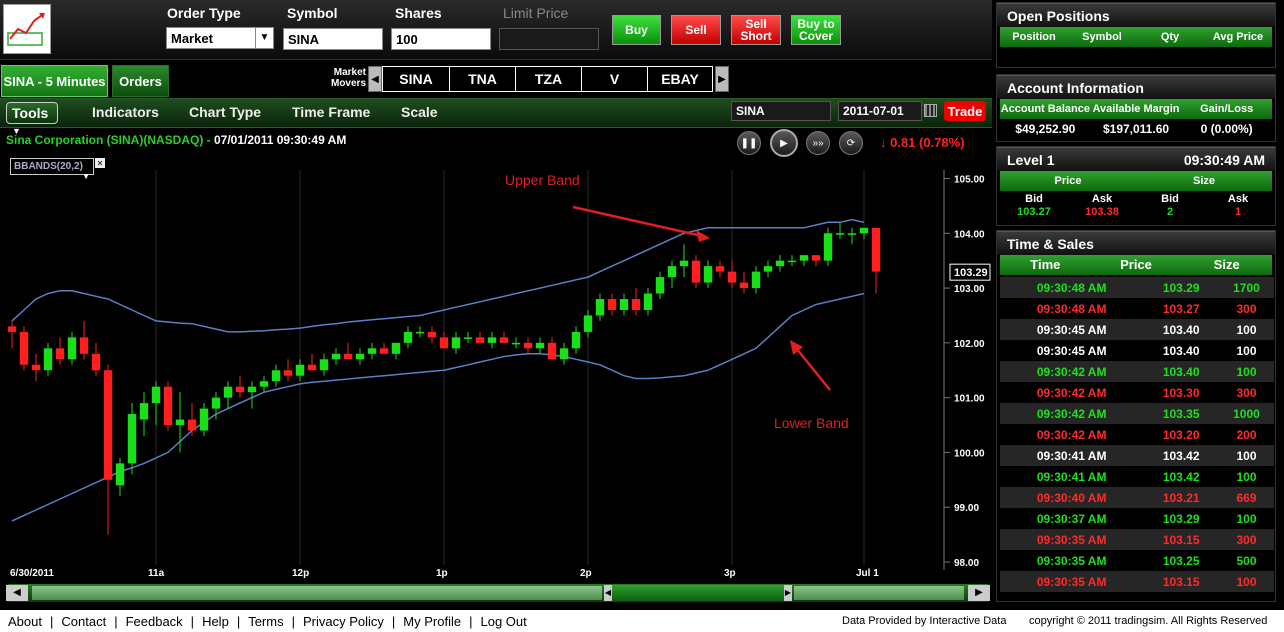 The height and width of the screenshot is (632, 1284). Describe the element at coordinates (548, 79) in the screenshot. I see `mover-tza: TZA` at that location.